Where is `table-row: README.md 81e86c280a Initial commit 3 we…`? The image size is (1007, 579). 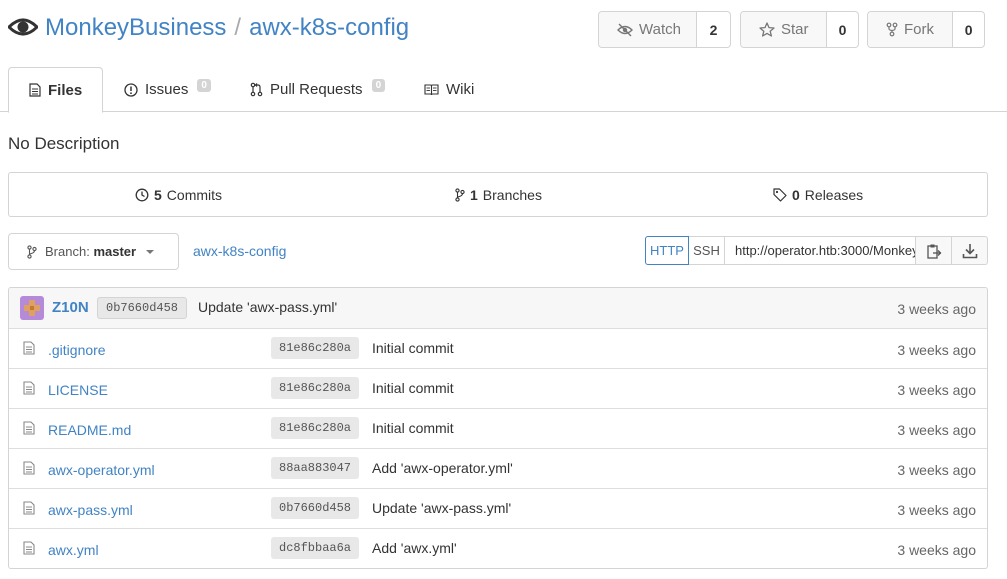 table-row: README.md 81e86c280a Initial commit 3 we… is located at coordinates (498, 429).